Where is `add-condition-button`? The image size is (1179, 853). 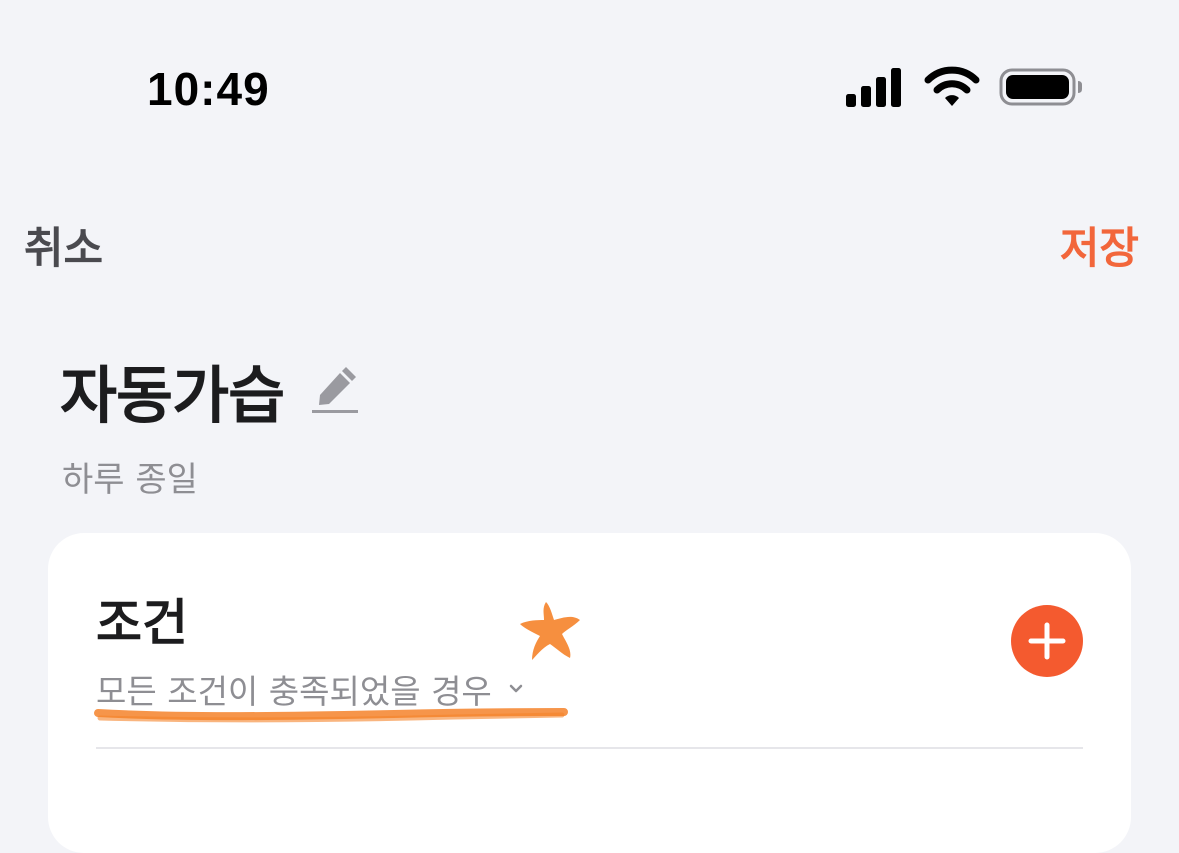
add-condition-button is located at coordinates (1047, 641).